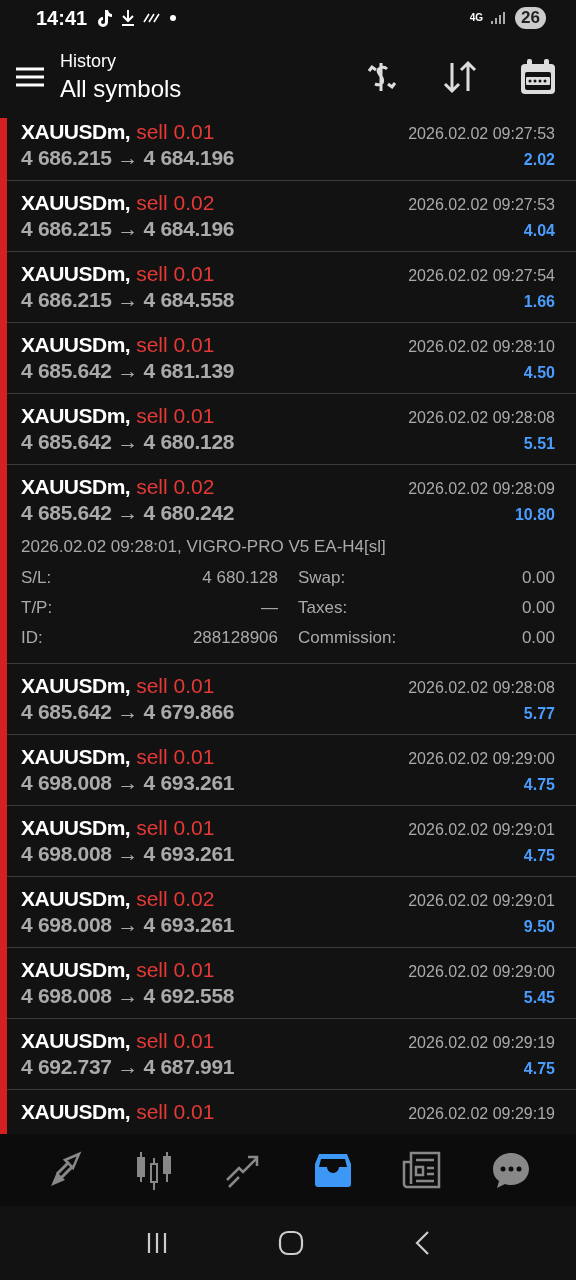 The image size is (576, 1280). What do you see at coordinates (32, 638) in the screenshot?
I see `detail-label: ID:` at bounding box center [32, 638].